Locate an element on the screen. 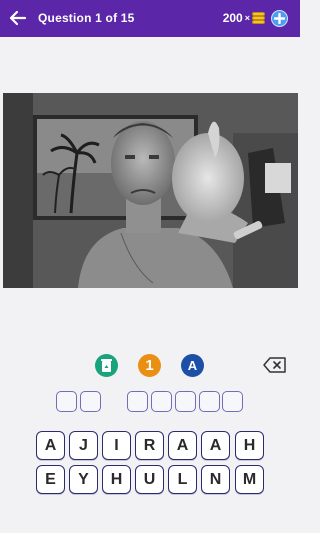  letter-key: J is located at coordinates (83, 445).